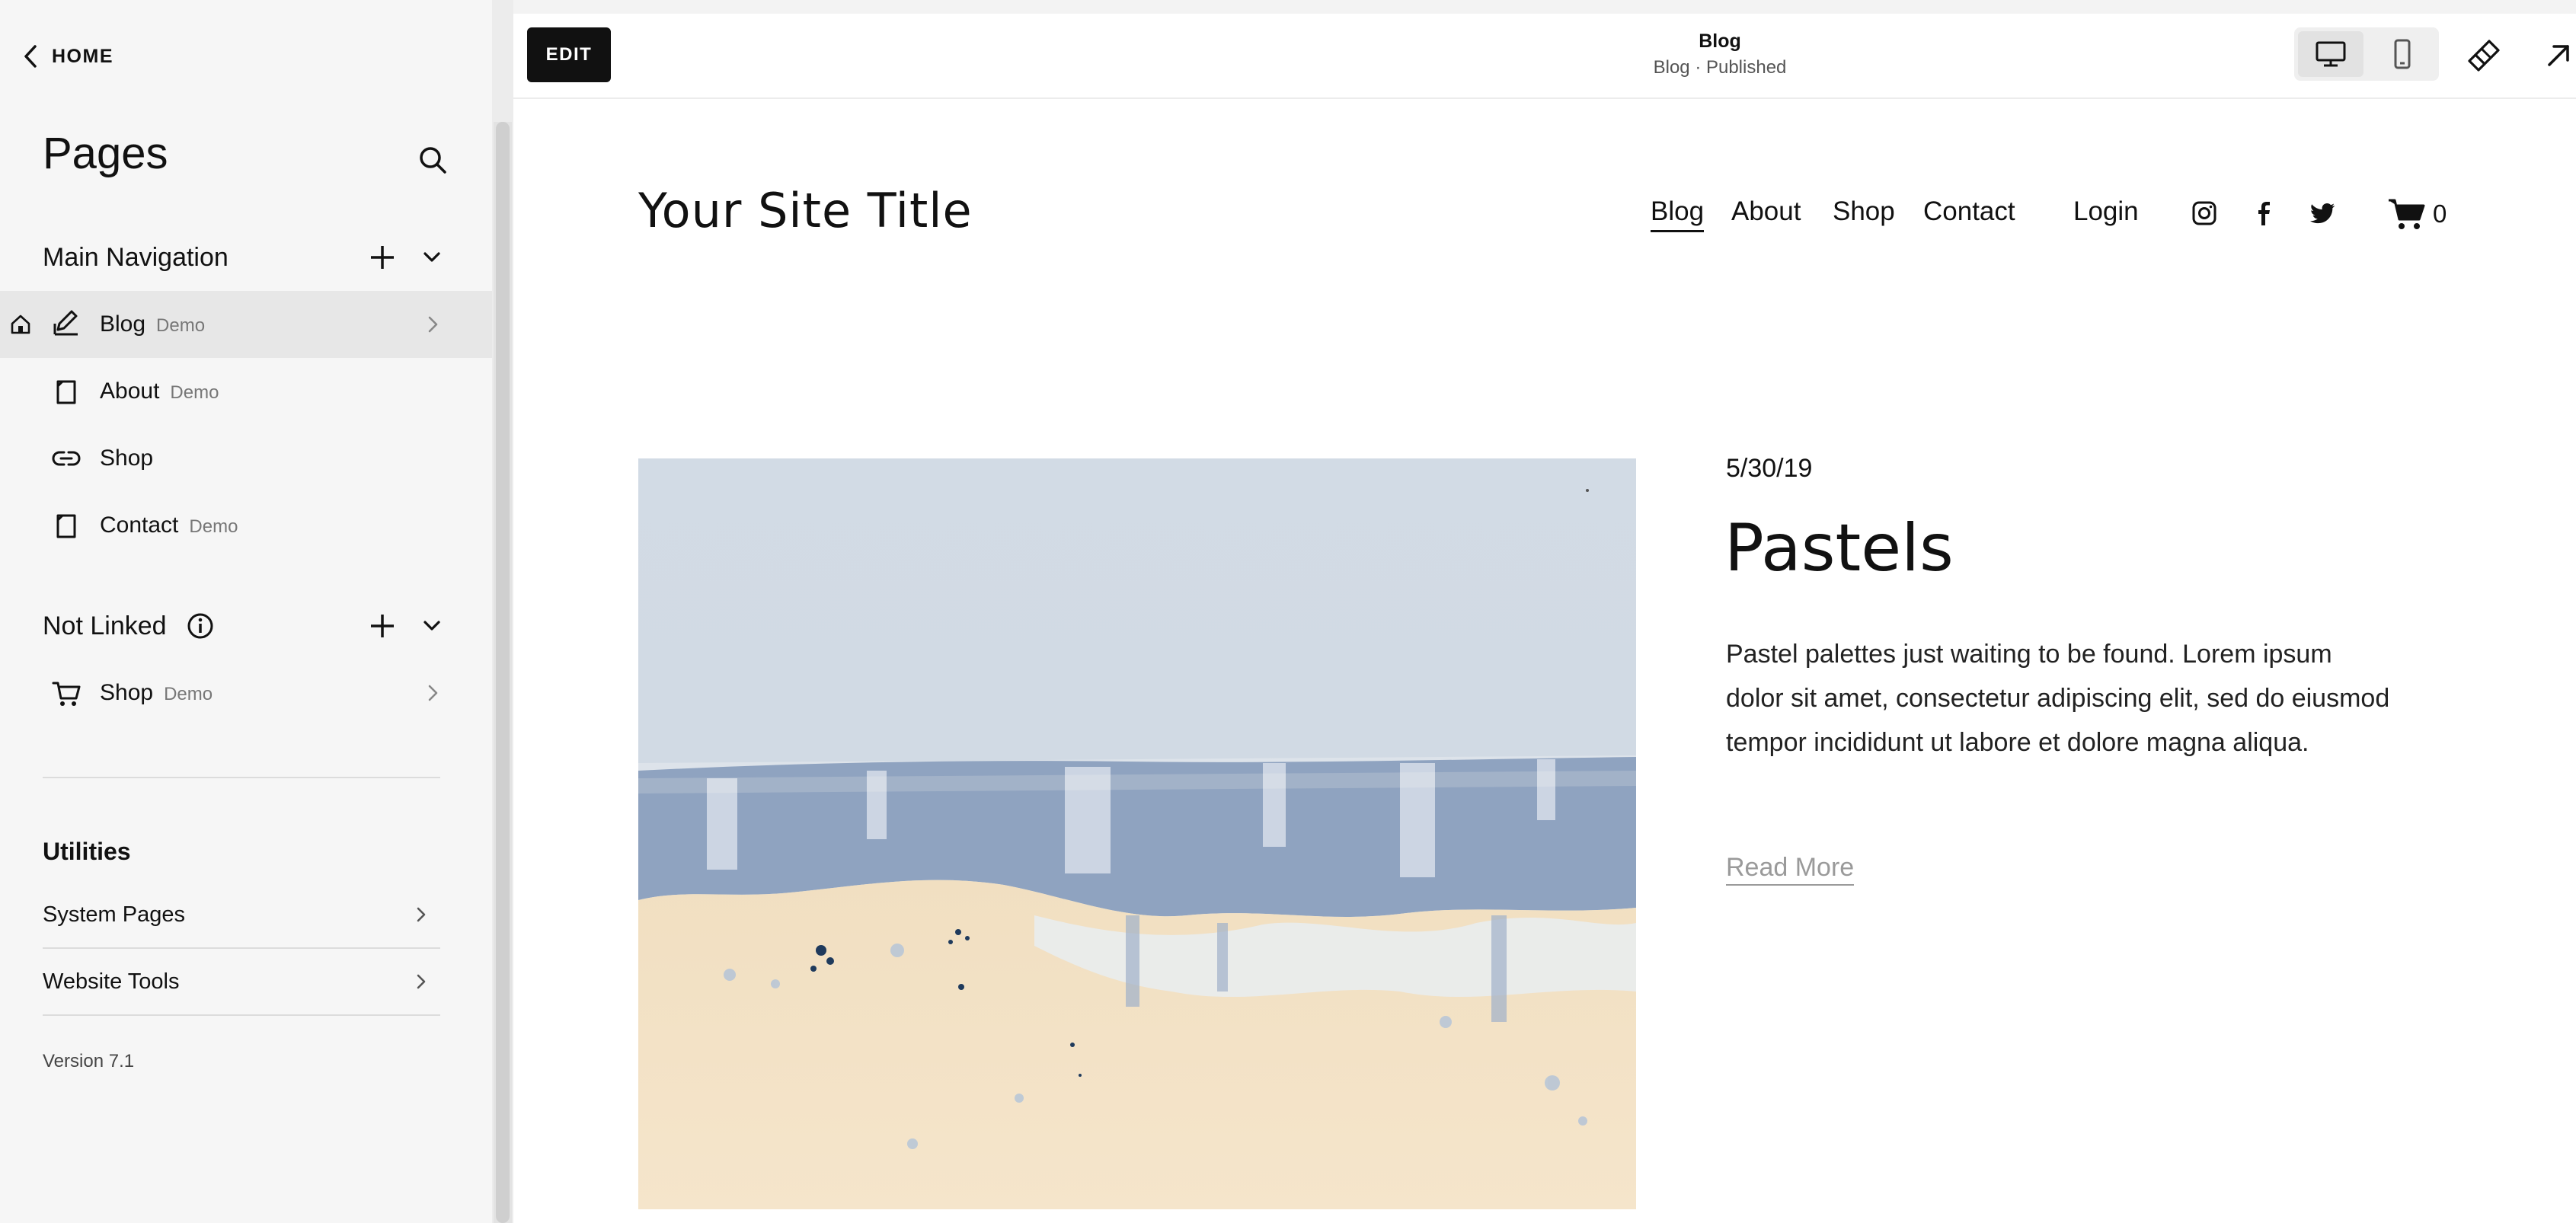 The image size is (2576, 1223). What do you see at coordinates (82, 56) in the screenshot?
I see `home-label: HOME` at bounding box center [82, 56].